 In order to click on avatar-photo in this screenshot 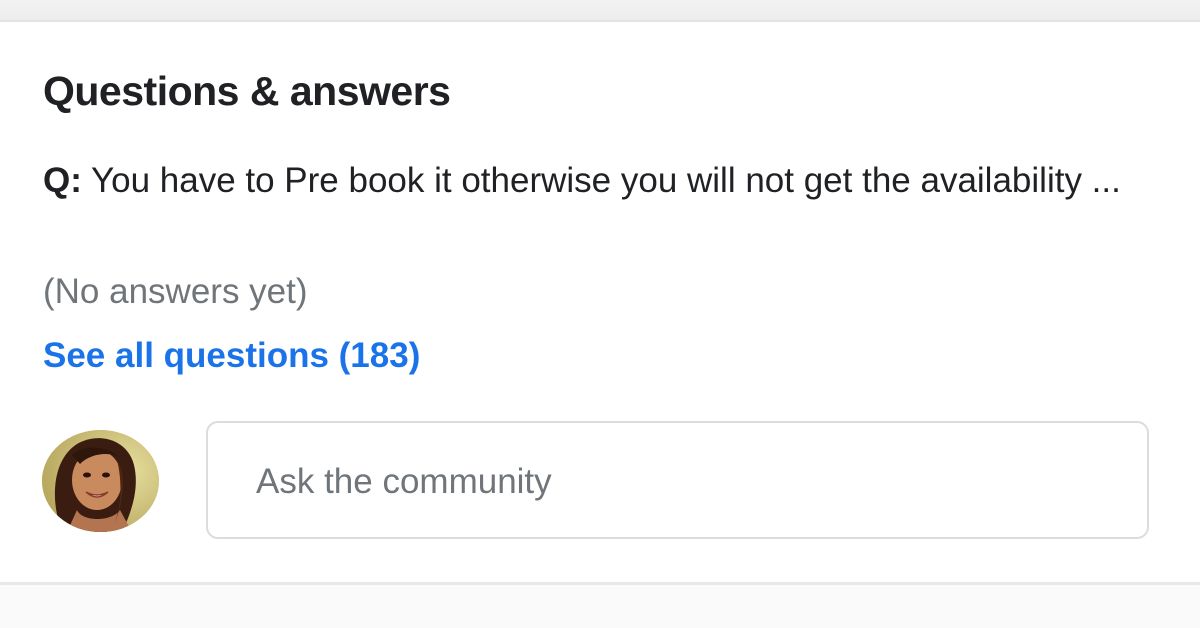, I will do `click(100, 481)`.